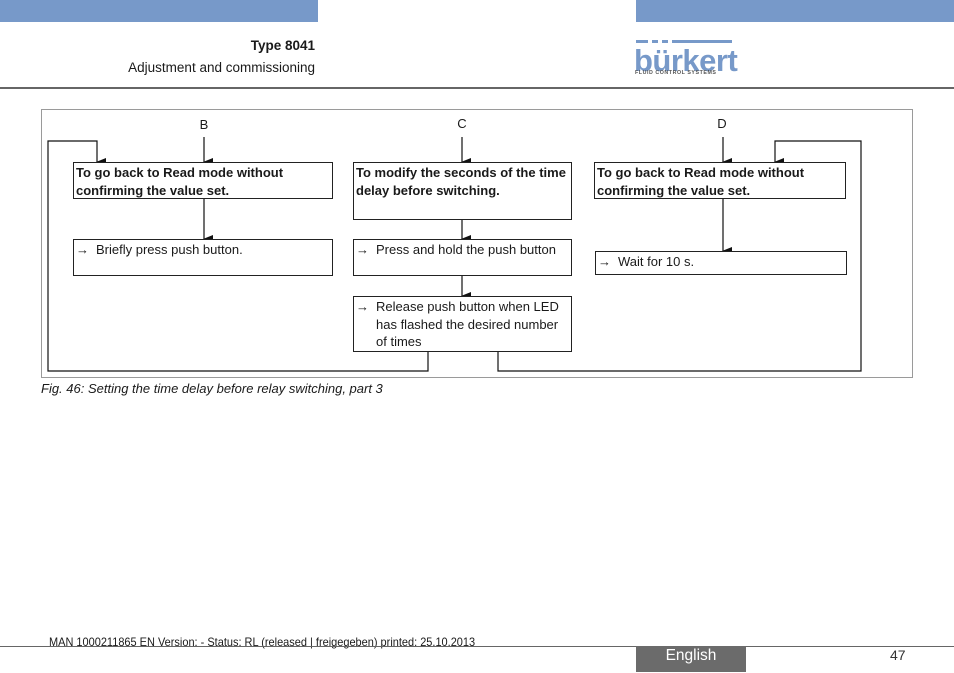 This screenshot has width=954, height=673. What do you see at coordinates (466, 249) in the screenshot?
I see `step-text: Press and hold the push button` at bounding box center [466, 249].